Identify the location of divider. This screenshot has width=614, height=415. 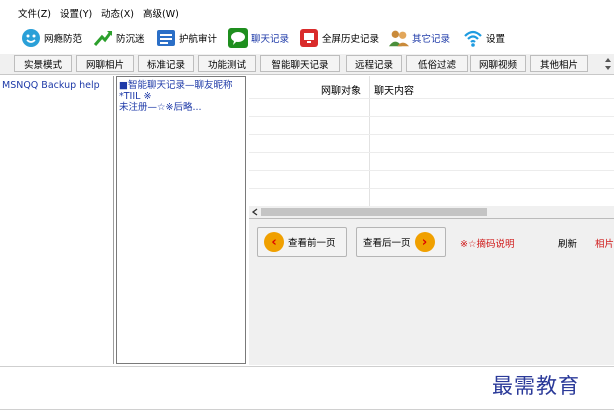
(307, 409).